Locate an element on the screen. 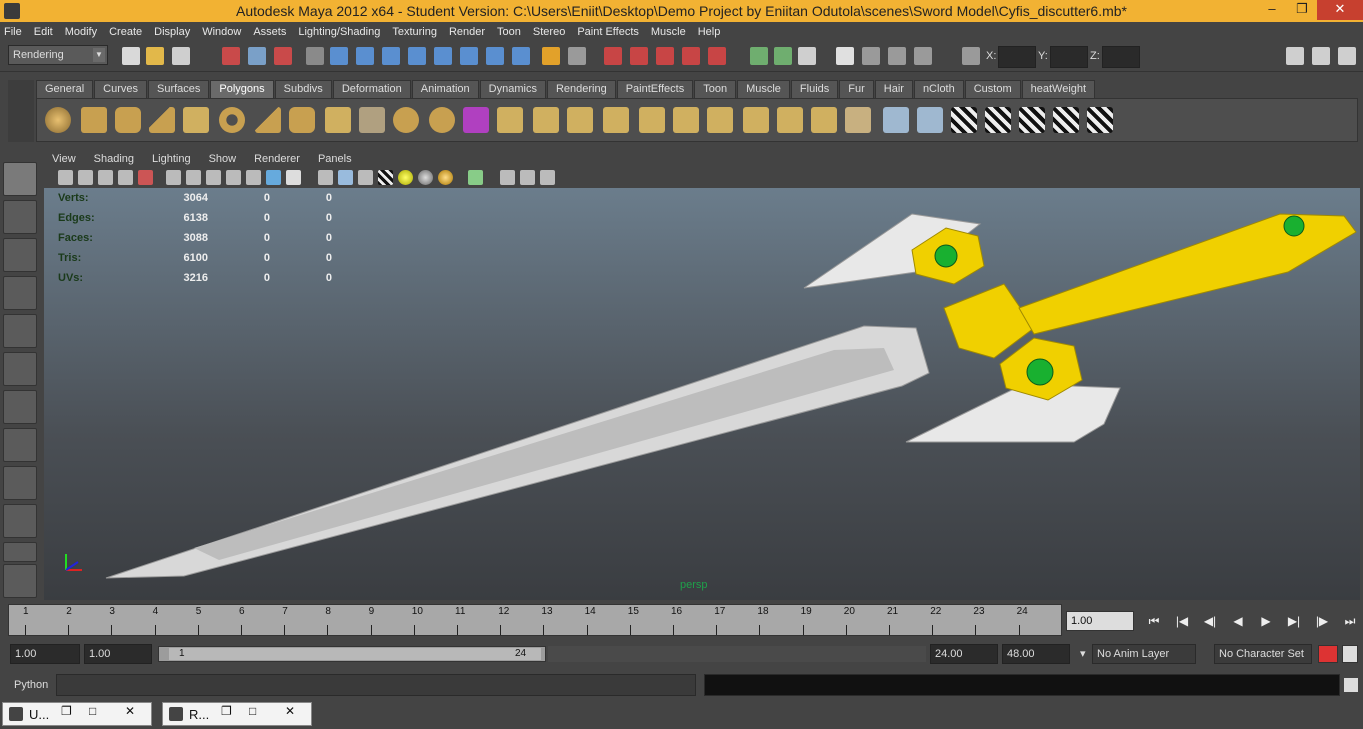 The image size is (1363, 729). guard-prong-bottom is located at coordinates (1013, 413).